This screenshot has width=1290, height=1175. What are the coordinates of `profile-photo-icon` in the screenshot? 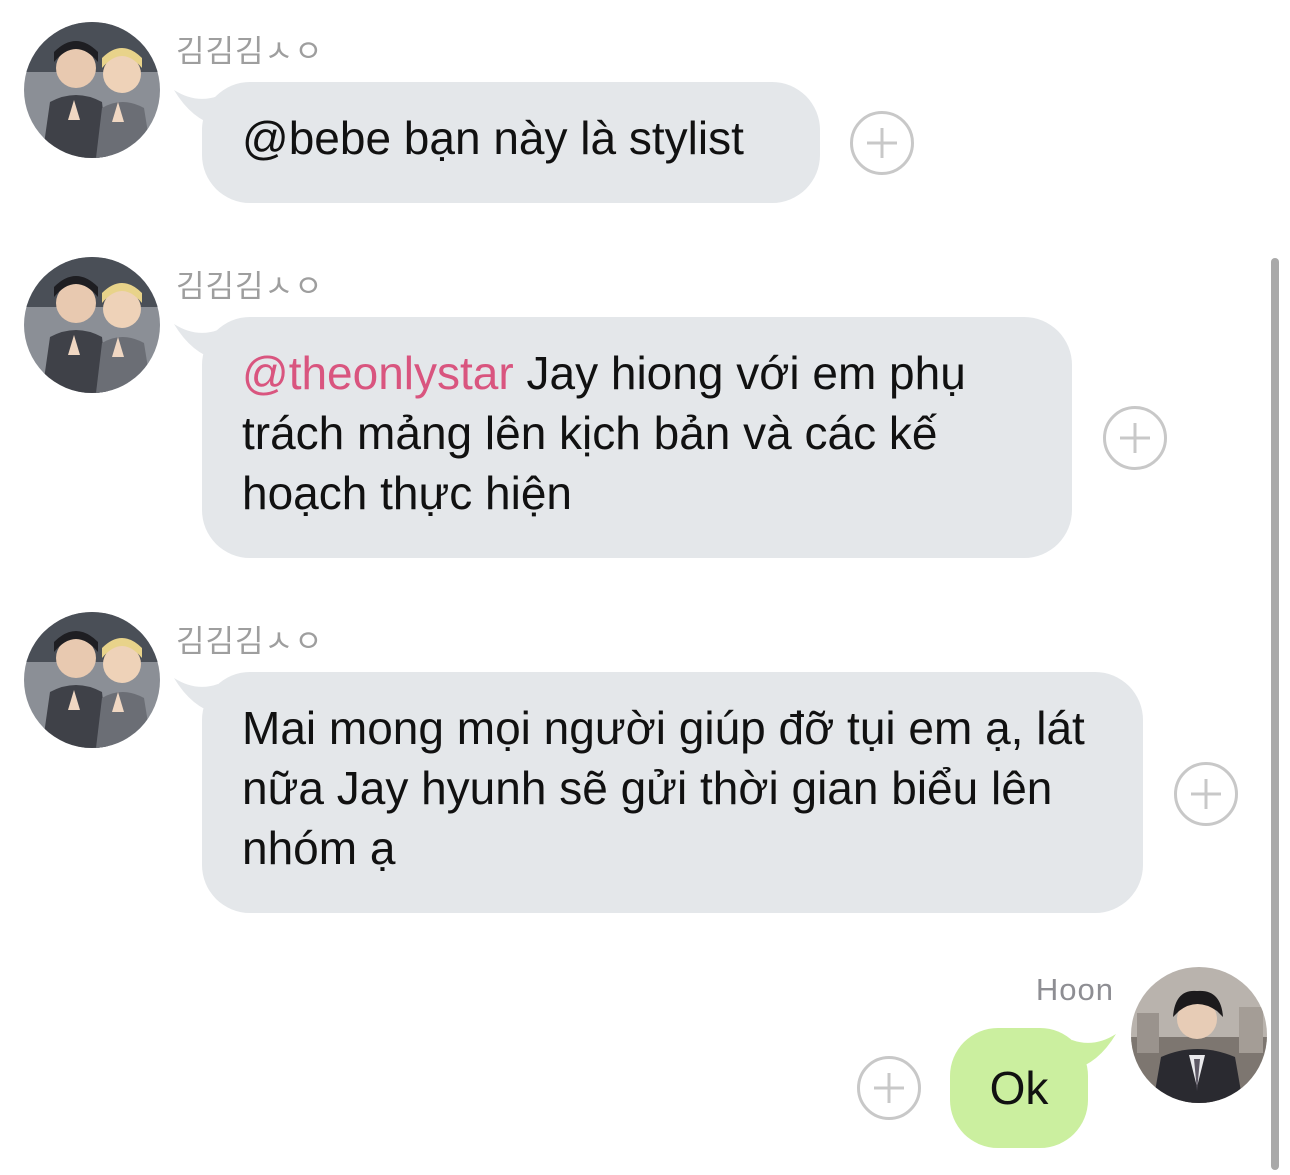 It's located at (1199, 1035).